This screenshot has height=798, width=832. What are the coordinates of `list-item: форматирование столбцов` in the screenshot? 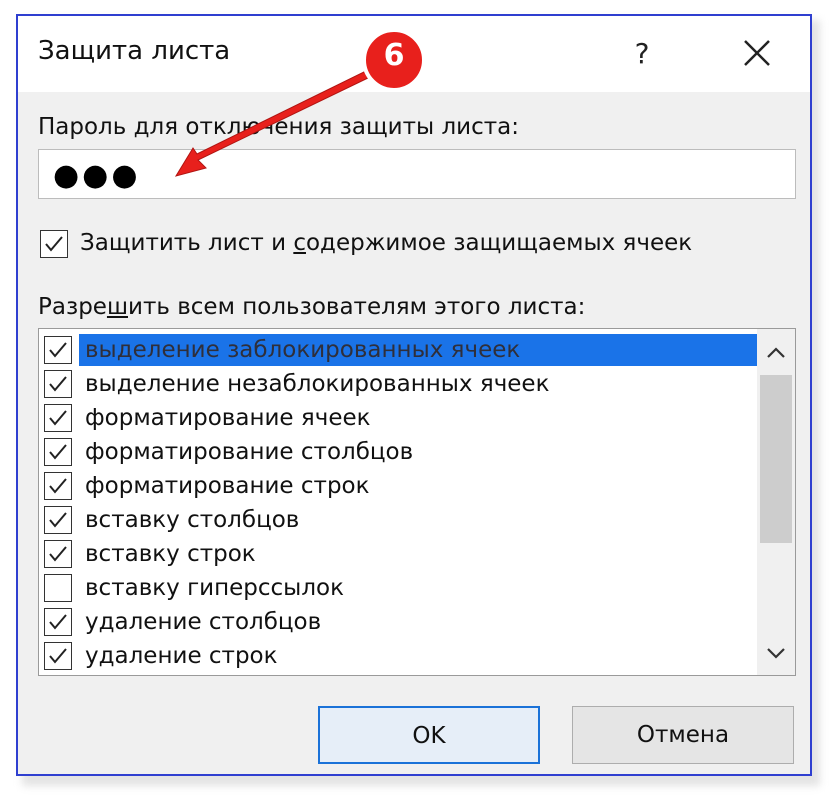 It's located at (395, 452).